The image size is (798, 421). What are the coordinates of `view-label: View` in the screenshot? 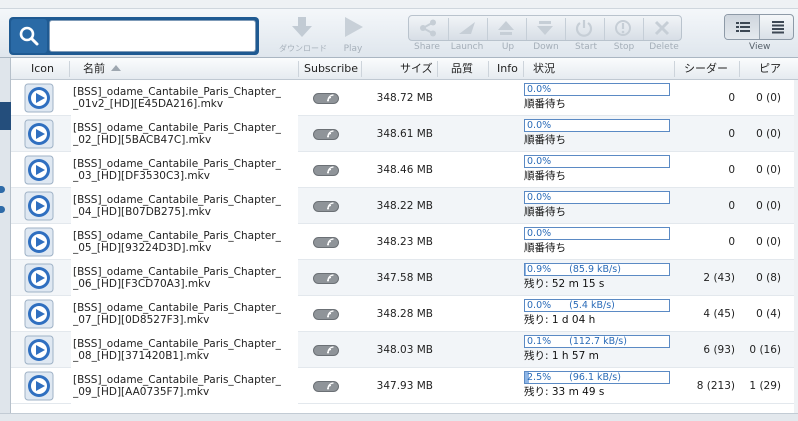 It's located at (760, 47).